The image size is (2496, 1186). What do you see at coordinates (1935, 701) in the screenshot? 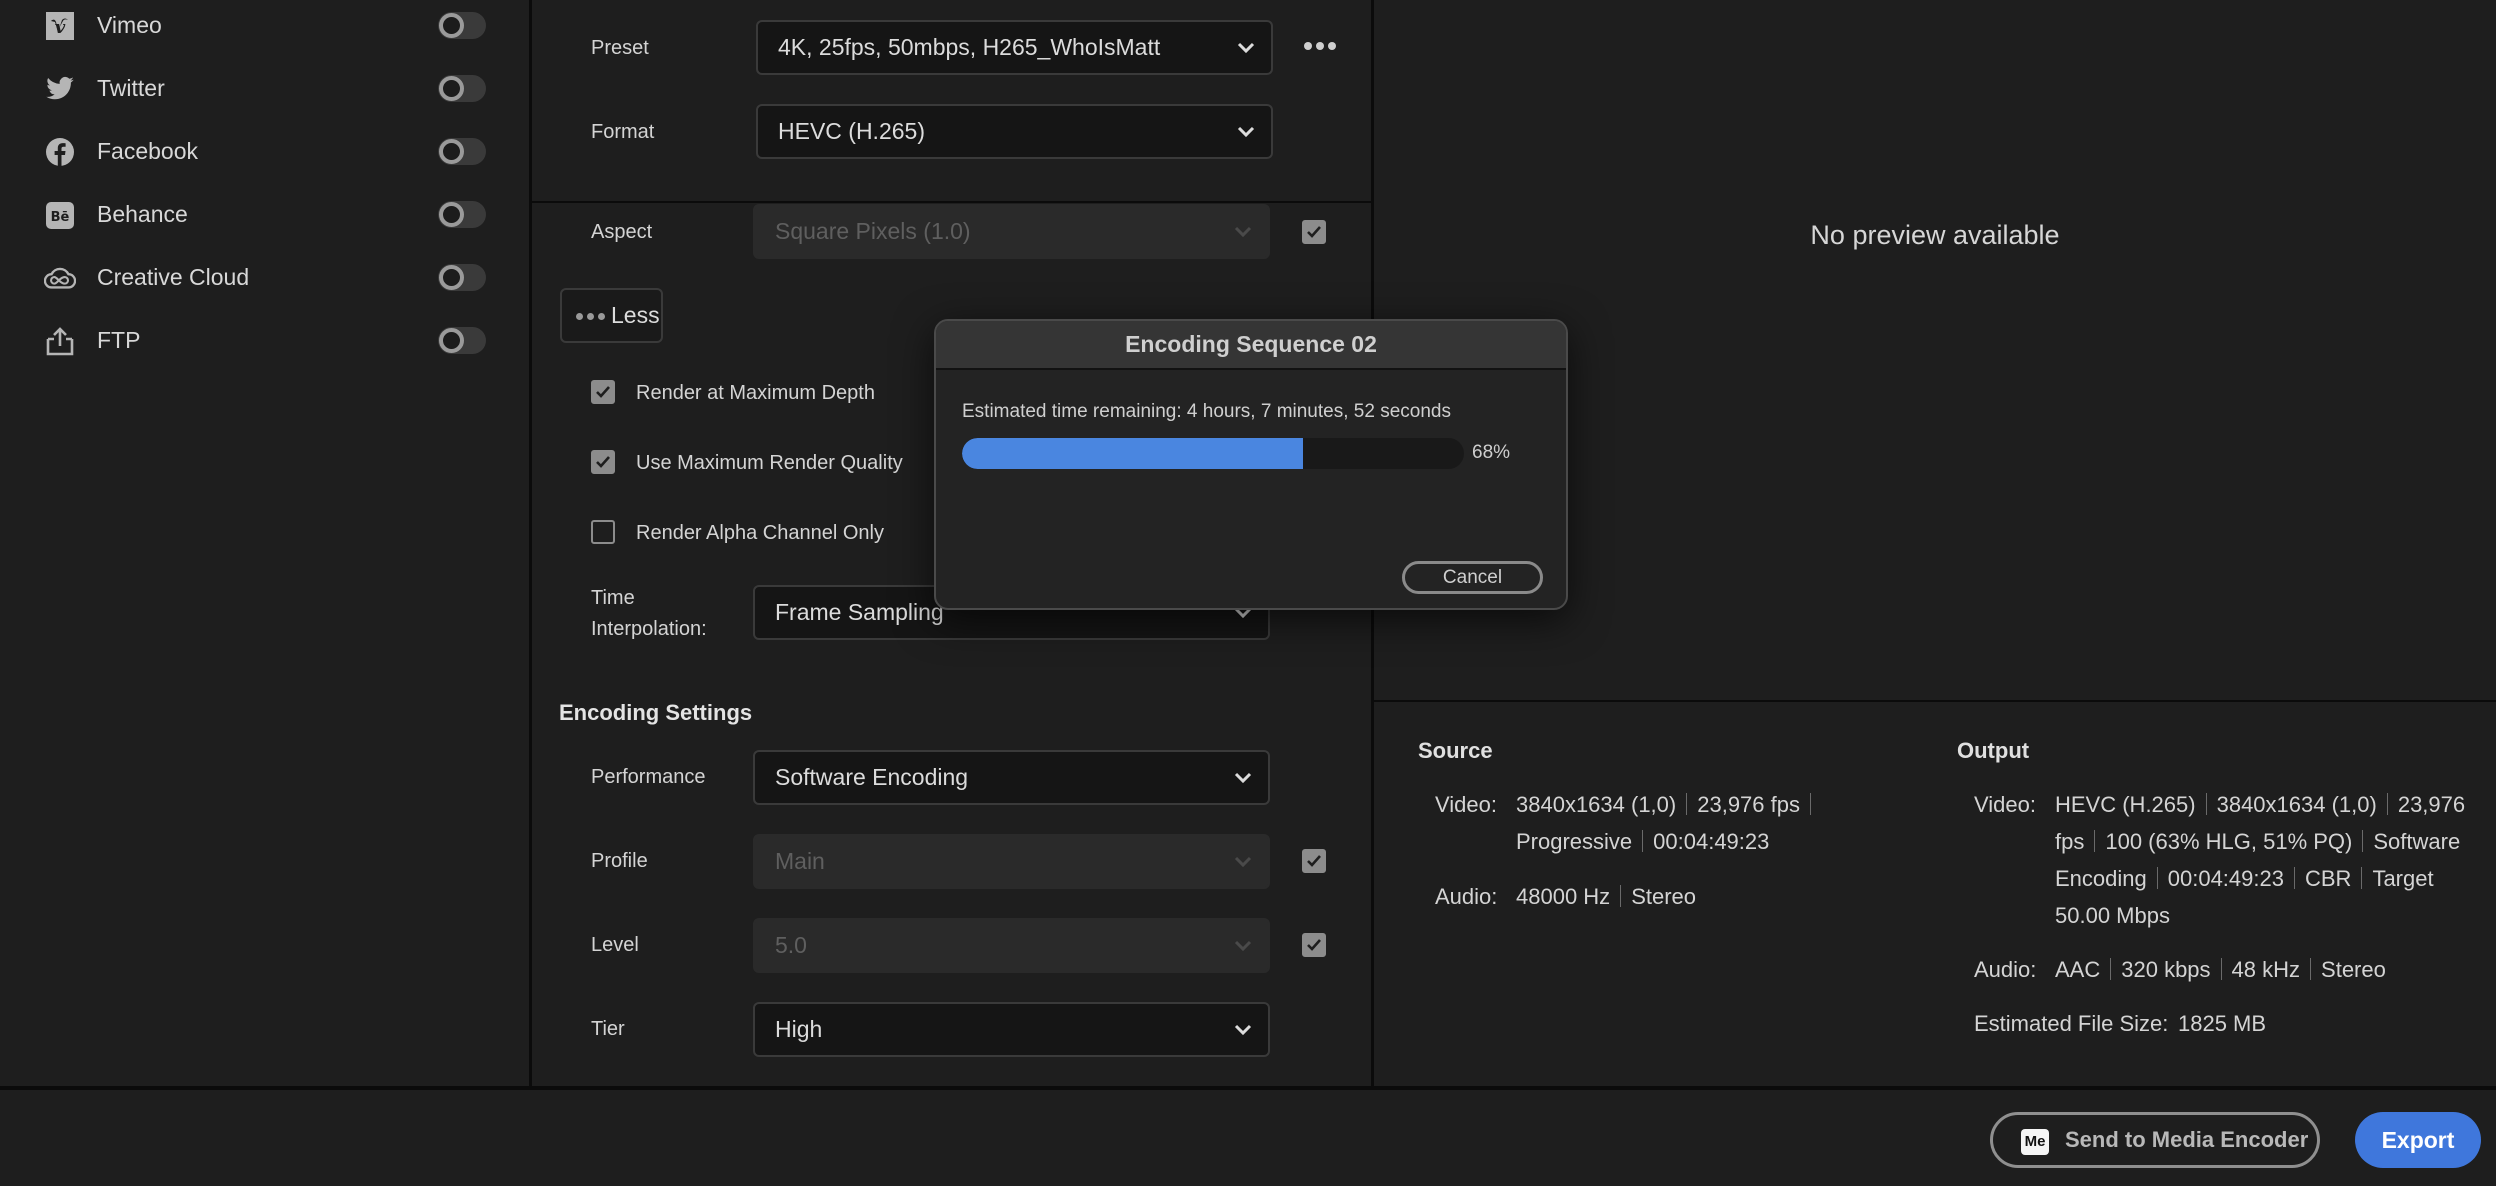
I see `preview-divider` at bounding box center [1935, 701].